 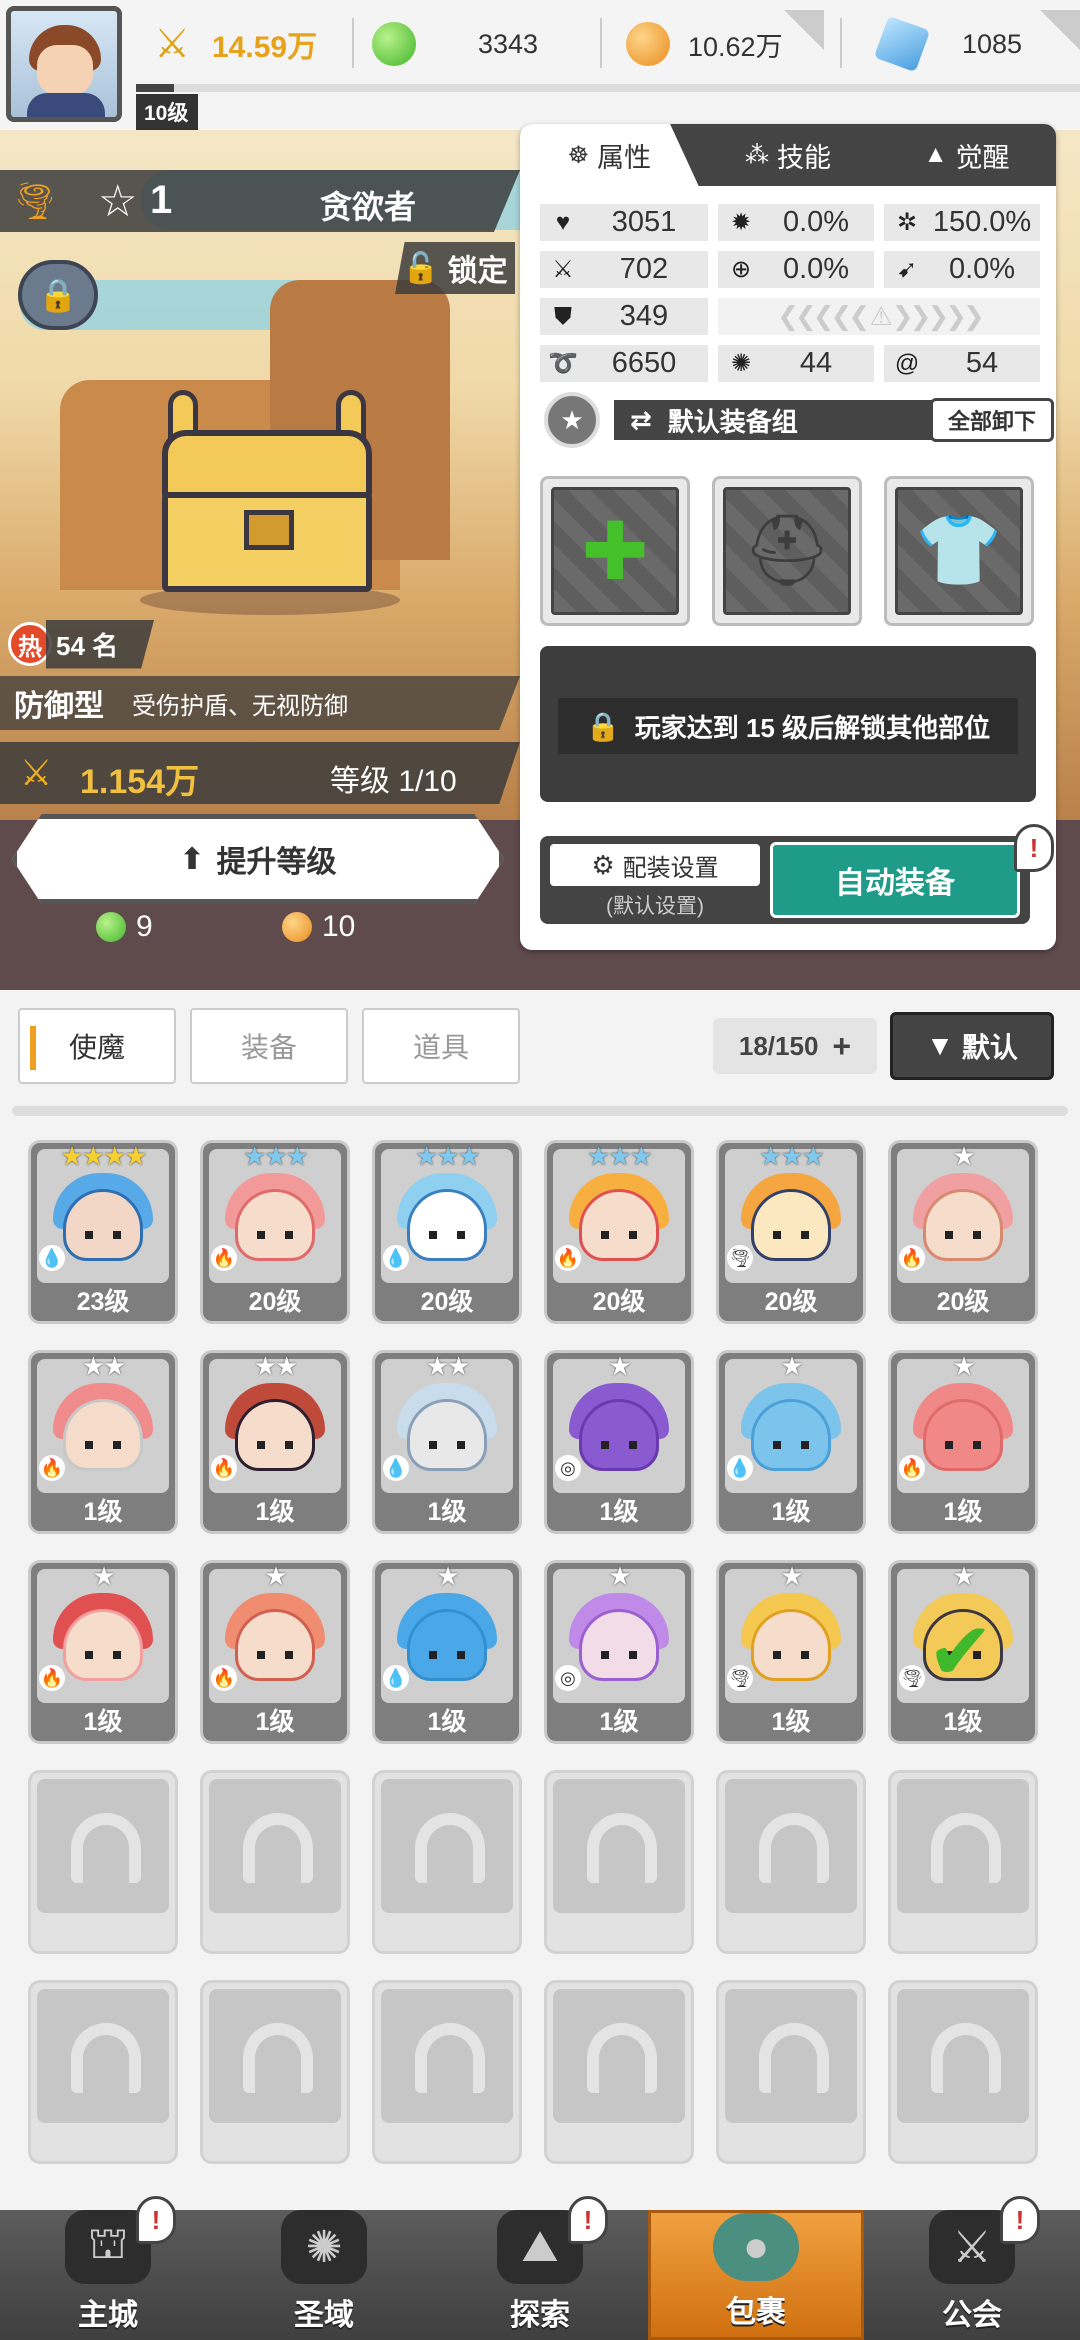 What do you see at coordinates (624, 363) in the screenshot?
I see `stat-speed: ➰ 6650` at bounding box center [624, 363].